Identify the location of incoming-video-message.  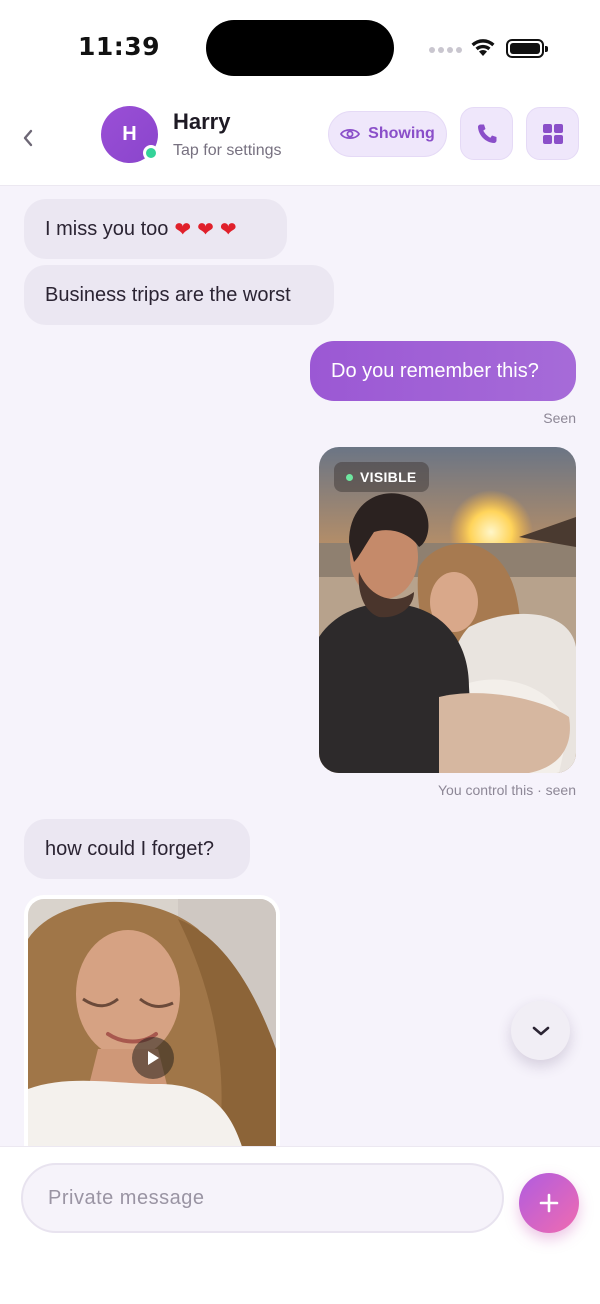
(152, 1020).